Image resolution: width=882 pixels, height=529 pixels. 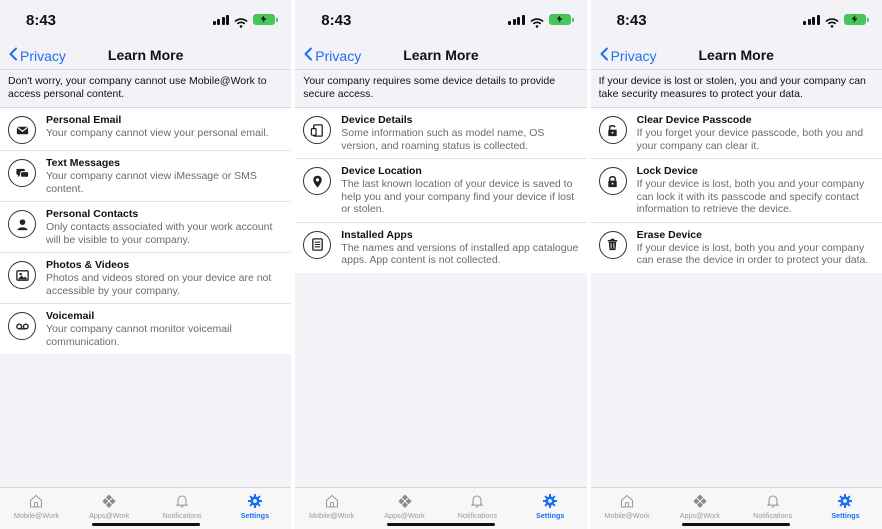 I want to click on list-item-title: Personal Contacts, so click(x=92, y=214).